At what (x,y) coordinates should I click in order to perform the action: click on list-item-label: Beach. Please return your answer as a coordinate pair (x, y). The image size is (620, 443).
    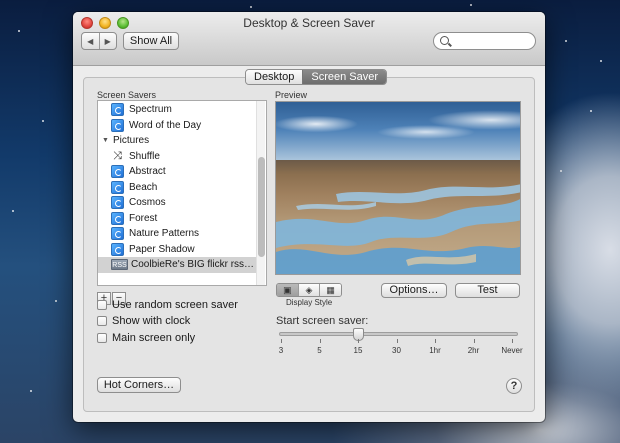
    Looking at the image, I should click on (143, 187).